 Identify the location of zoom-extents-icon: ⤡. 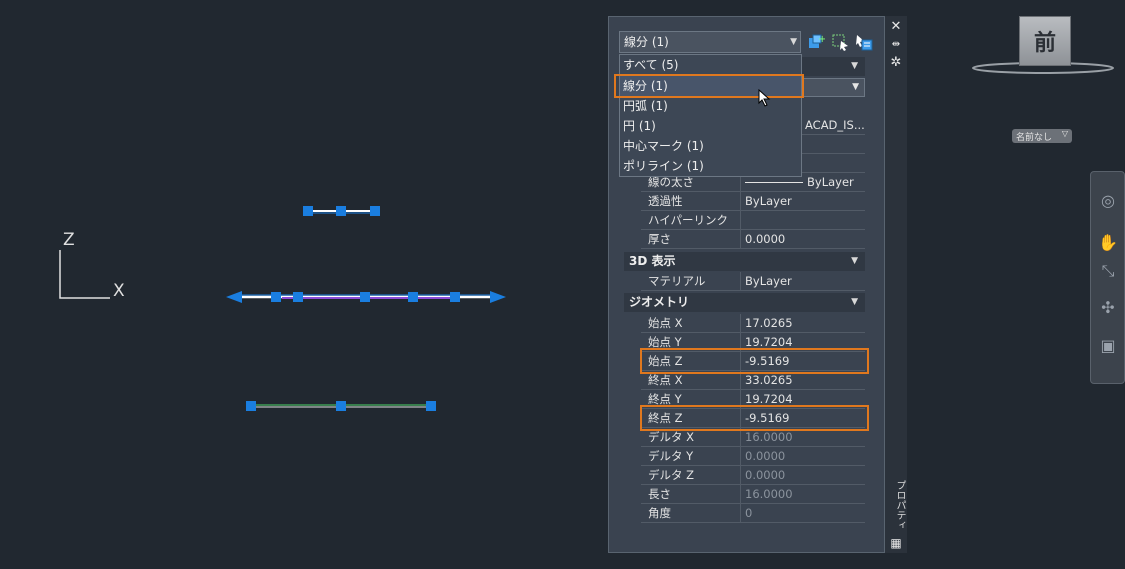
(1108, 271).